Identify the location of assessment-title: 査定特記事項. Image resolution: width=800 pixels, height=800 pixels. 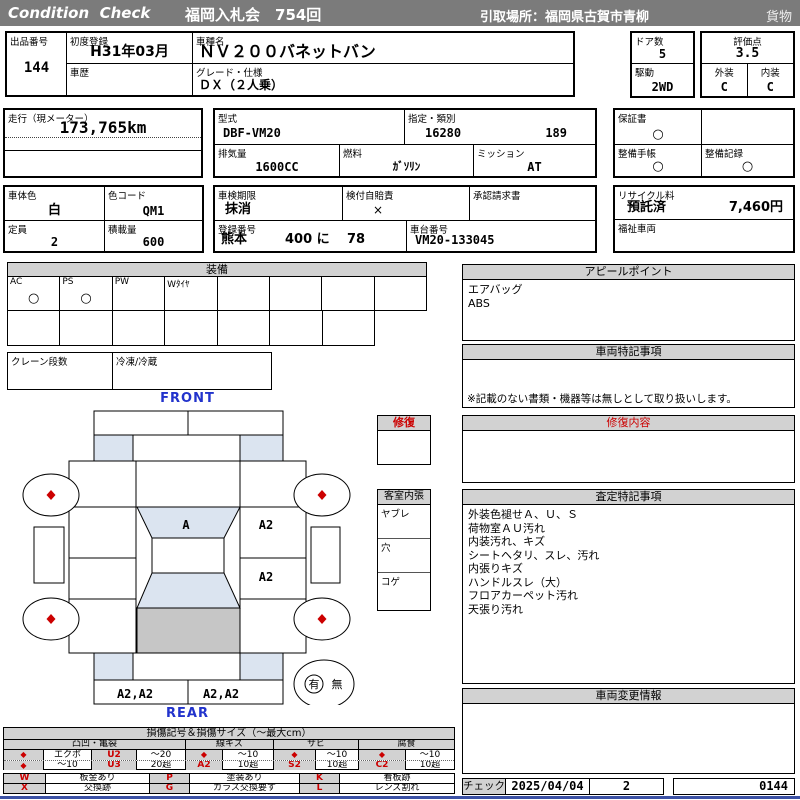
(628, 497).